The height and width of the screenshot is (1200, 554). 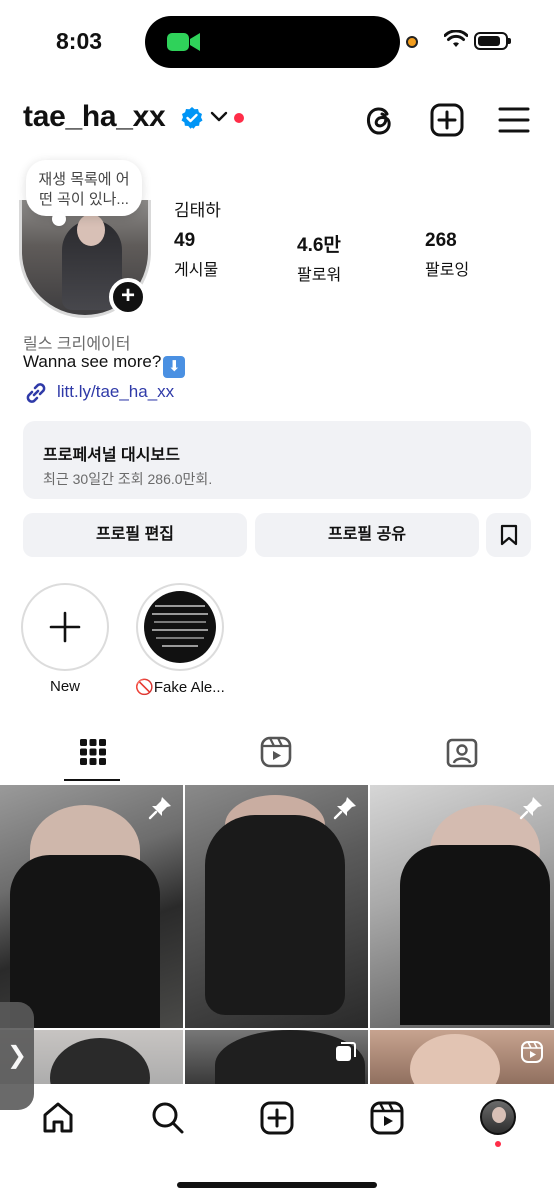 What do you see at coordinates (277, 460) in the screenshot?
I see `professional-dashboard: 프로페셔널 대시보드 최근 30일간 조회 286.0만회.` at bounding box center [277, 460].